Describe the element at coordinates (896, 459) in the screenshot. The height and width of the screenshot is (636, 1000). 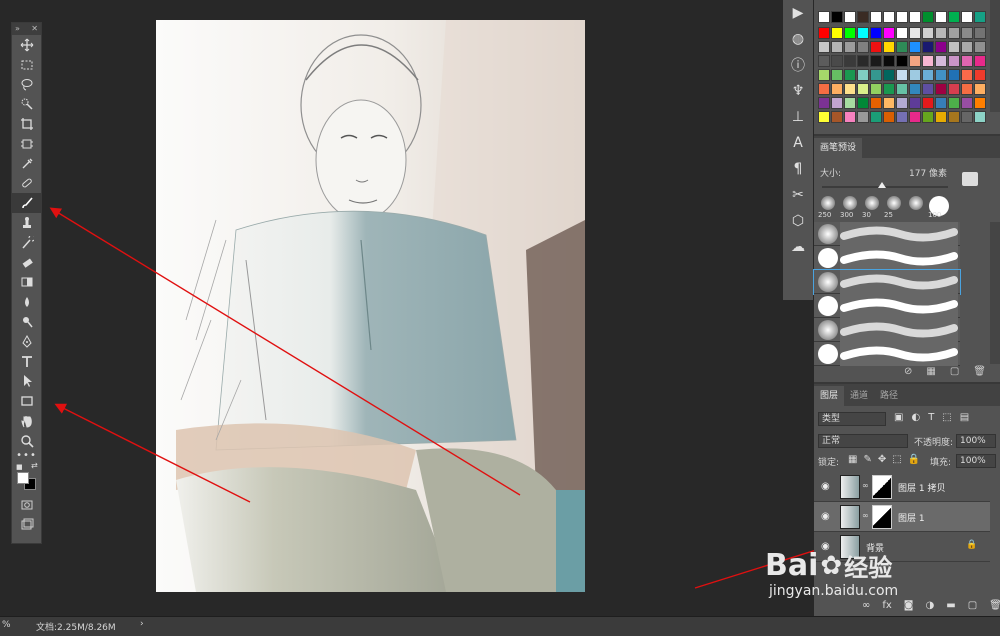
I see `lock-artboard-icon: ⬚` at that location.